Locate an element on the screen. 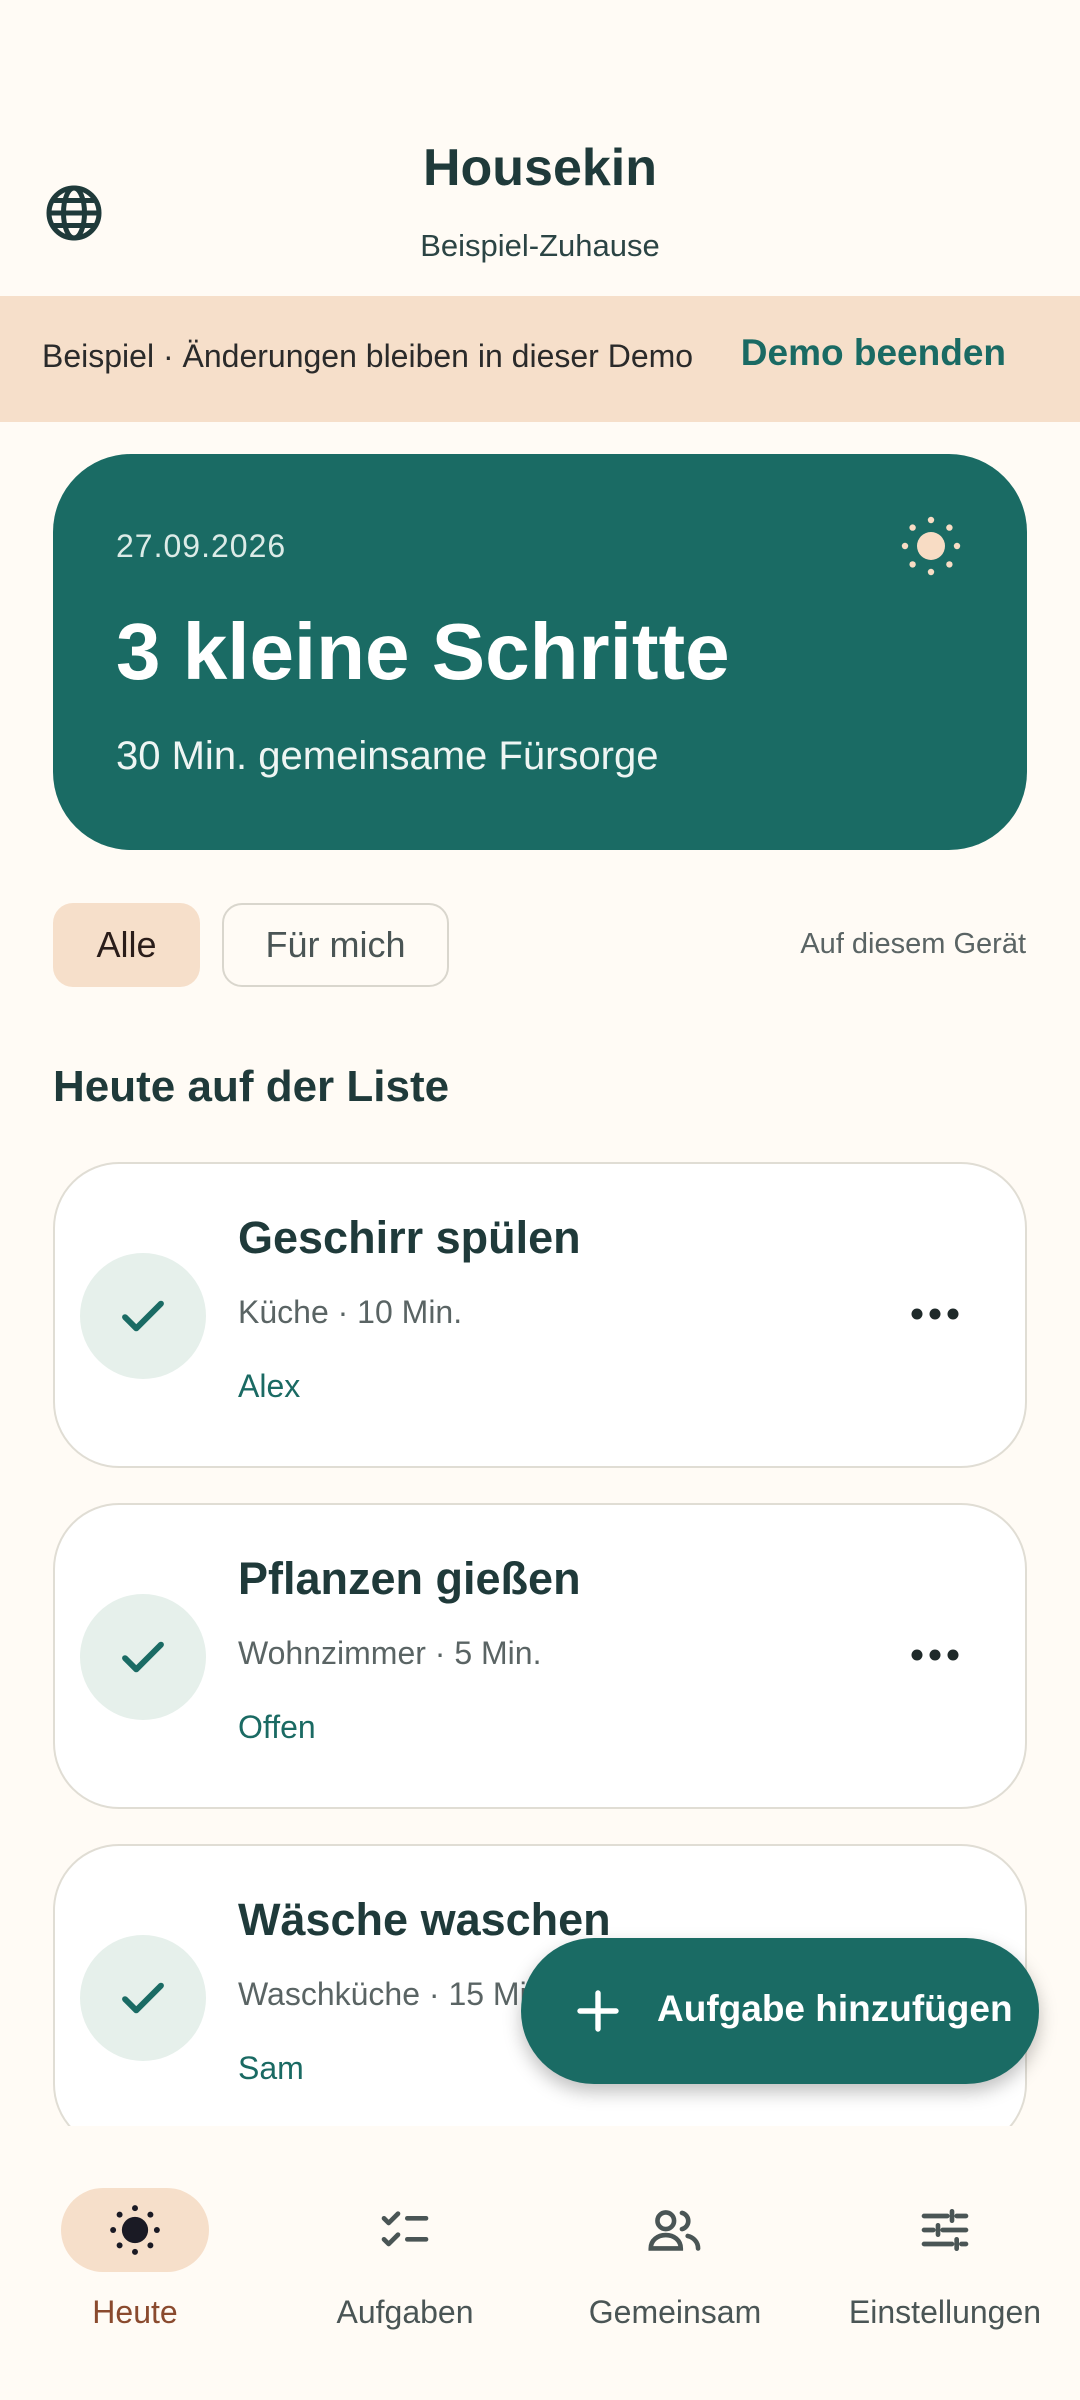 The height and width of the screenshot is (2400, 1080). checklist-icon is located at coordinates (405, 2229).